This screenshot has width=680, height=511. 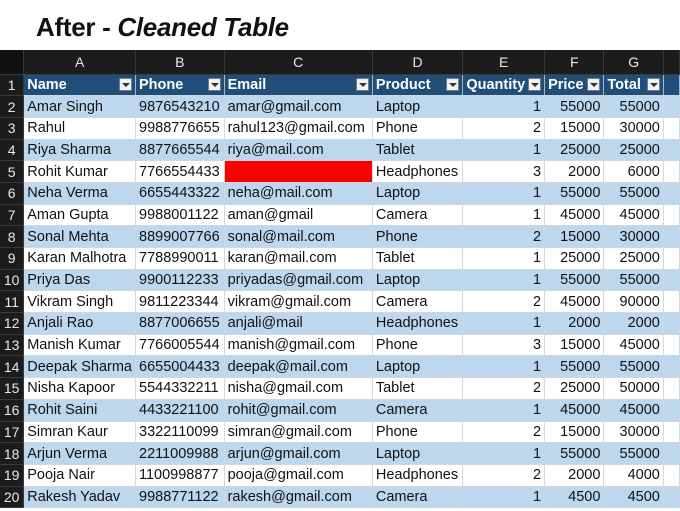 I want to click on row-number: 13, so click(x=12, y=345).